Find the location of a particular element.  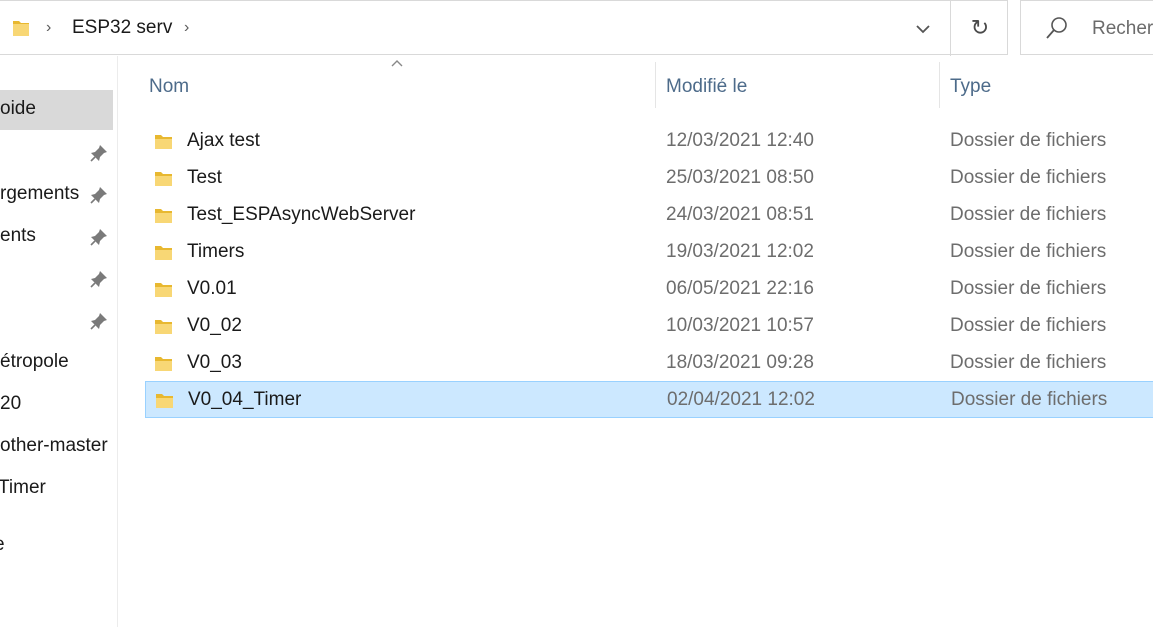

file-modified: 06/05/2021 22:16 is located at coordinates (740, 288).